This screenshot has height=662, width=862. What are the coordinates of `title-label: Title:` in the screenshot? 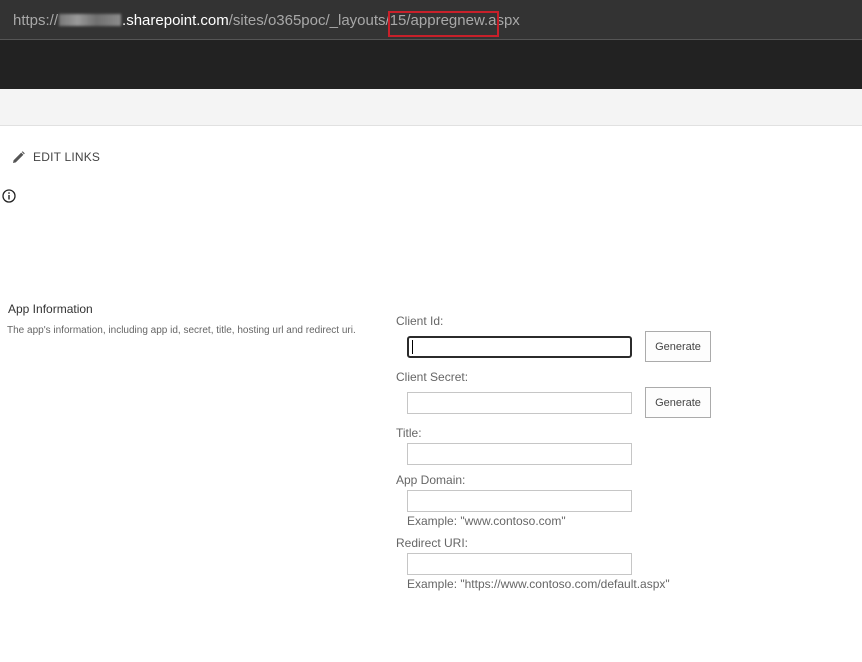 It's located at (409, 433).